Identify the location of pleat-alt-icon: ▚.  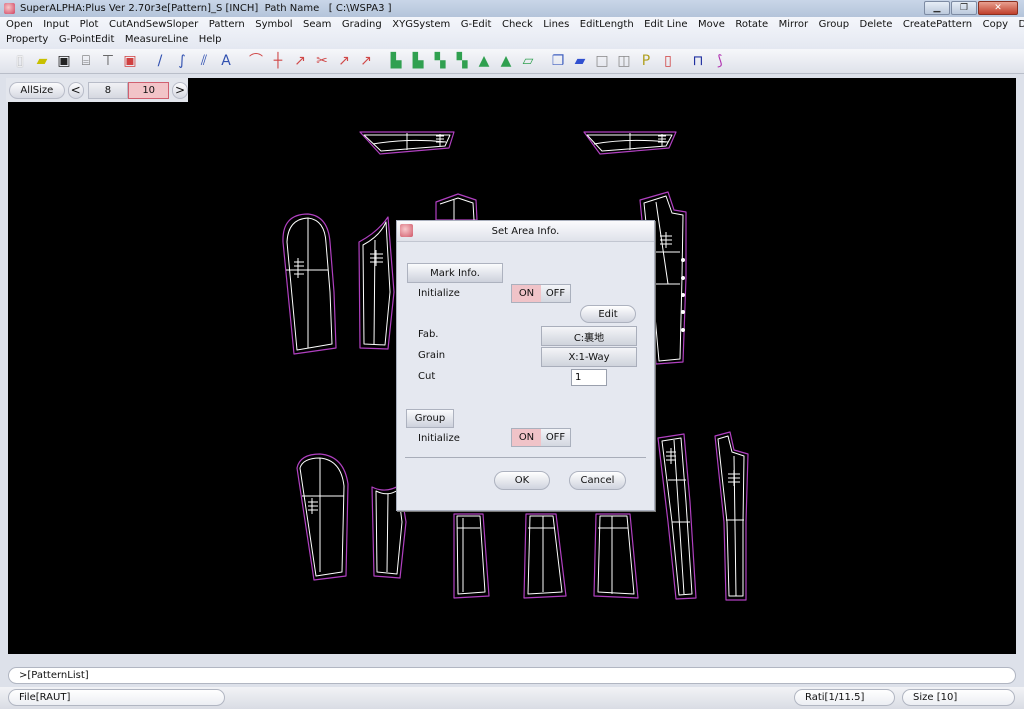
(462, 61).